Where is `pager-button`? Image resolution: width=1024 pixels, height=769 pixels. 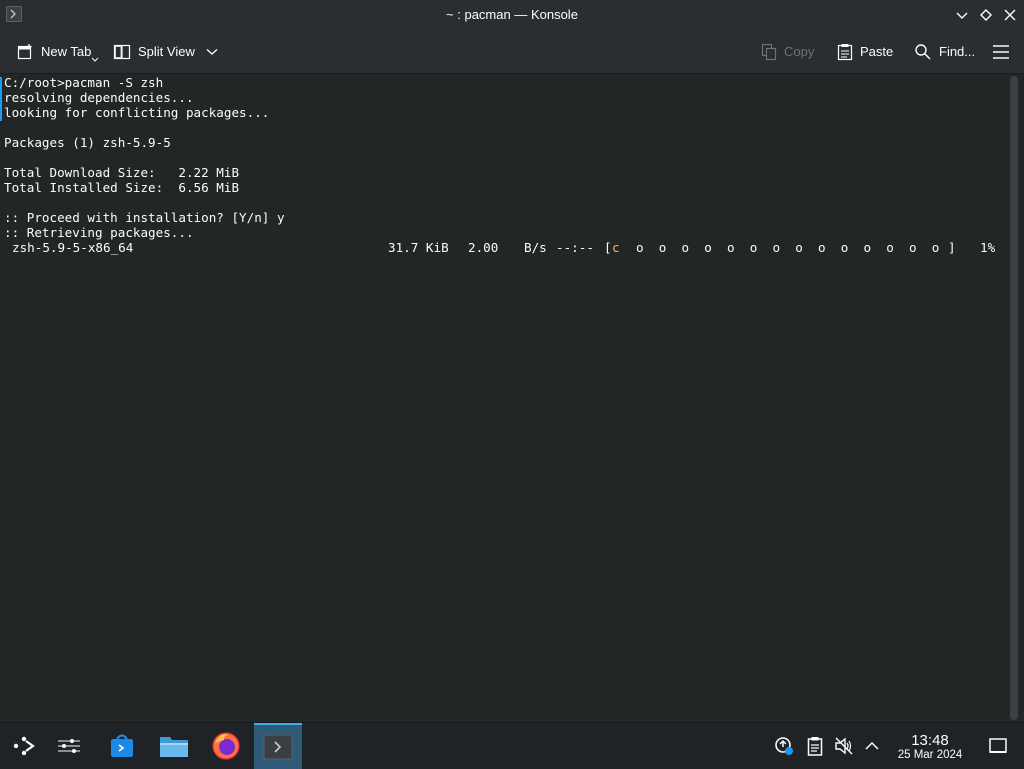 pager-button is located at coordinates (69, 746).